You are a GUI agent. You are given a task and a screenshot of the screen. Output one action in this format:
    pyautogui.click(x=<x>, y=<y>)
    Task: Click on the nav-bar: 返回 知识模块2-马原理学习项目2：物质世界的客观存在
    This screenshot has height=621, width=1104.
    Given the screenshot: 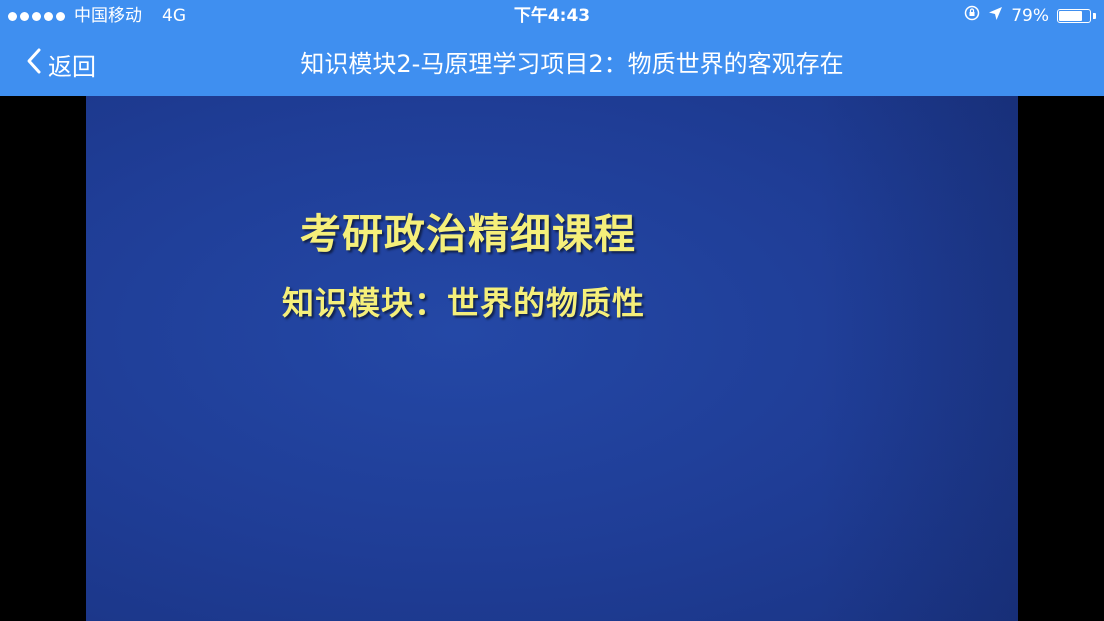 What is the action you would take?
    pyautogui.click(x=552, y=64)
    